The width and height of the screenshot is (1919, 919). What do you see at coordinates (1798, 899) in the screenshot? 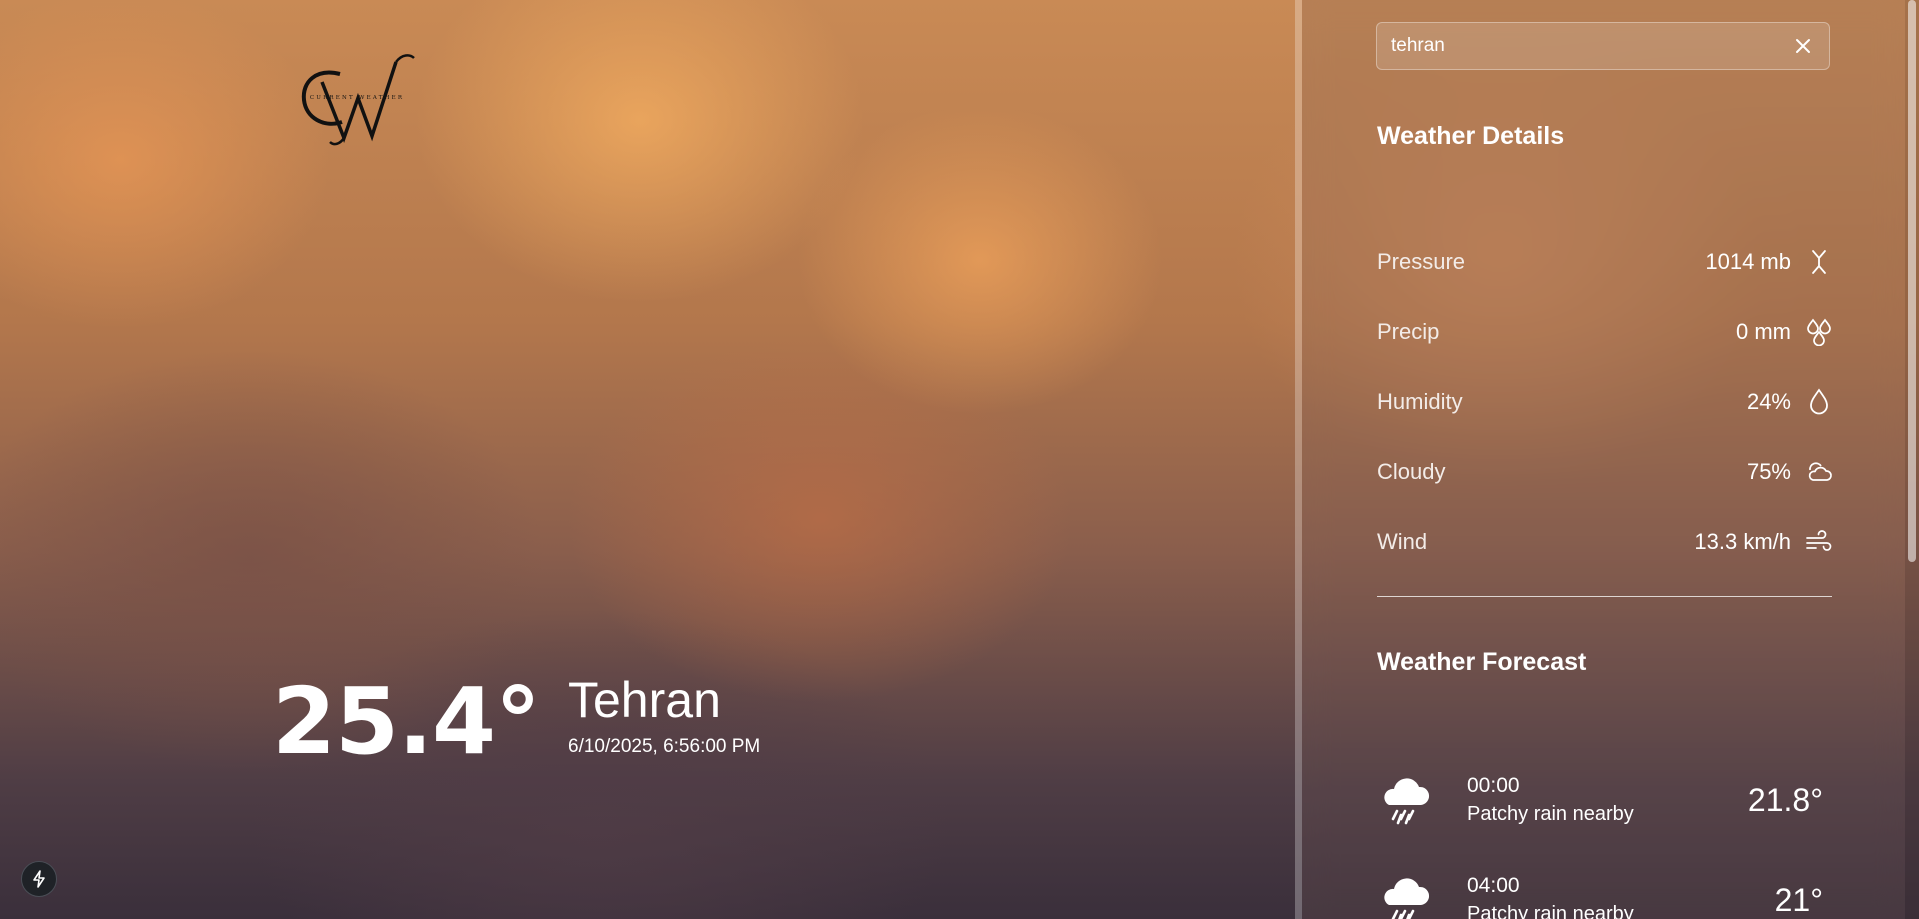
I see `forecast-temp: 21°` at bounding box center [1798, 899].